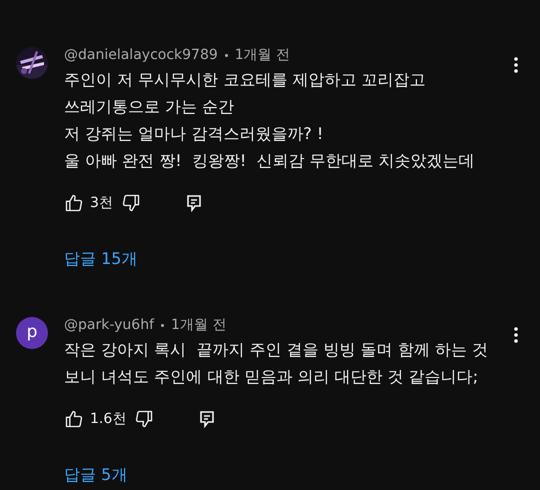 This screenshot has width=540, height=490. I want to click on author-name: @park-yu6hf, so click(109, 325).